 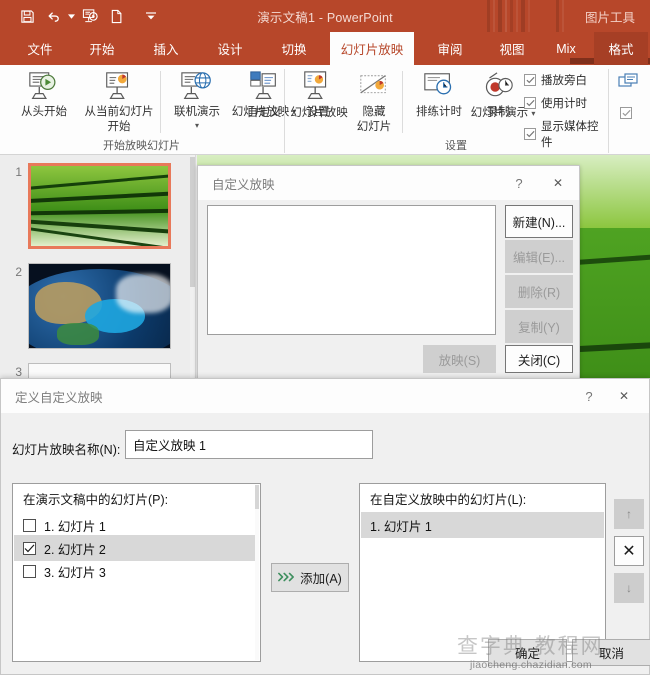 What do you see at coordinates (18, 272) in the screenshot?
I see `thumbnail-number-2: 2` at bounding box center [18, 272].